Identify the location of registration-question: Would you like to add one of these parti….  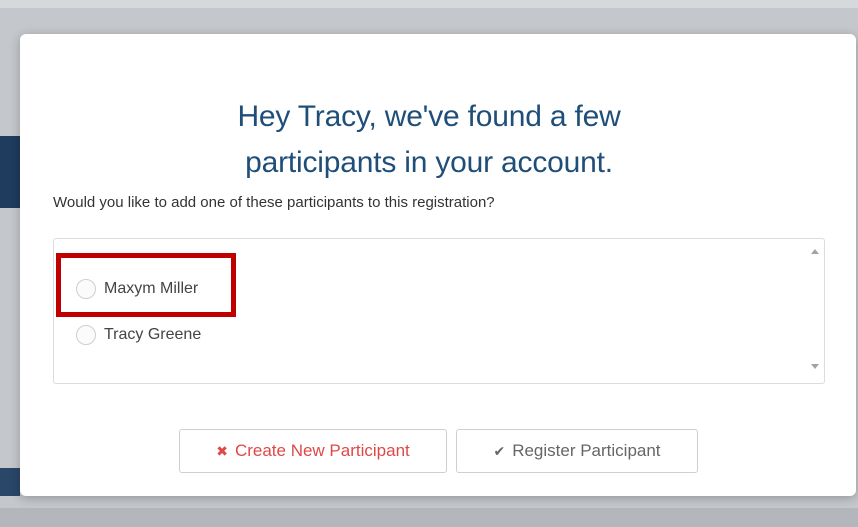
(274, 202).